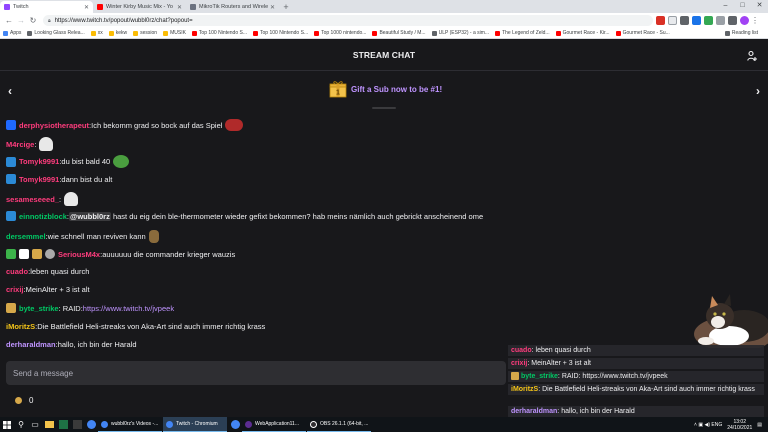  What do you see at coordinates (63, 424) in the screenshot?
I see `excel-icon` at bounding box center [63, 424].